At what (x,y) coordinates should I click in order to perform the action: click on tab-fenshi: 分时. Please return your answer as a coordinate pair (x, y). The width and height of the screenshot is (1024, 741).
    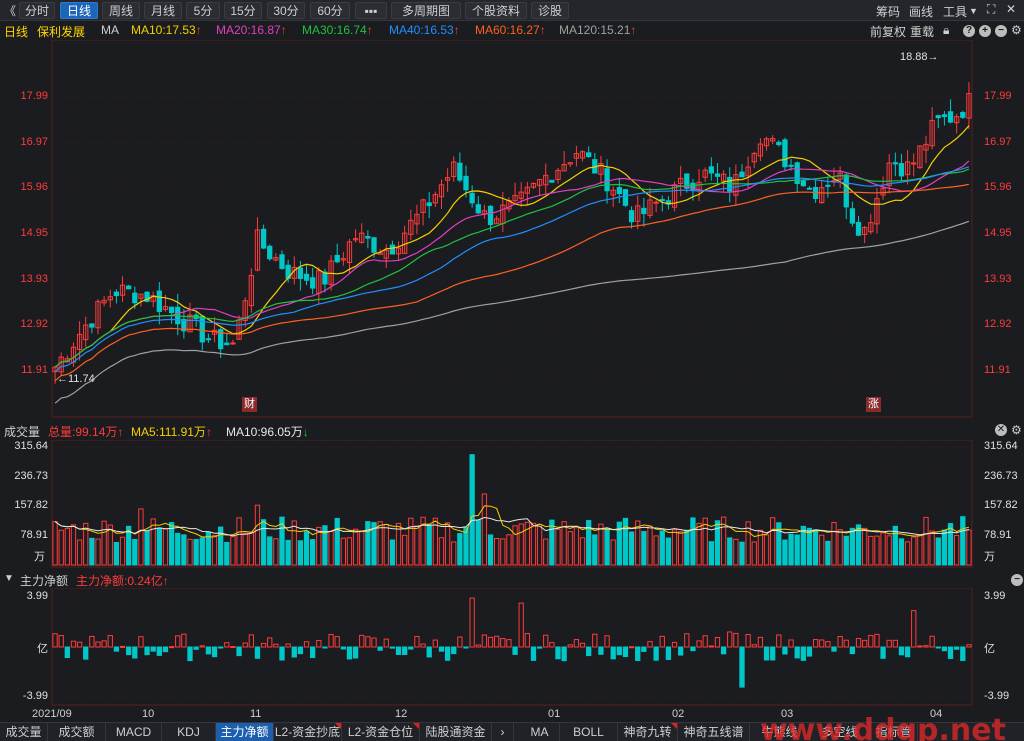
    Looking at the image, I should click on (37, 10).